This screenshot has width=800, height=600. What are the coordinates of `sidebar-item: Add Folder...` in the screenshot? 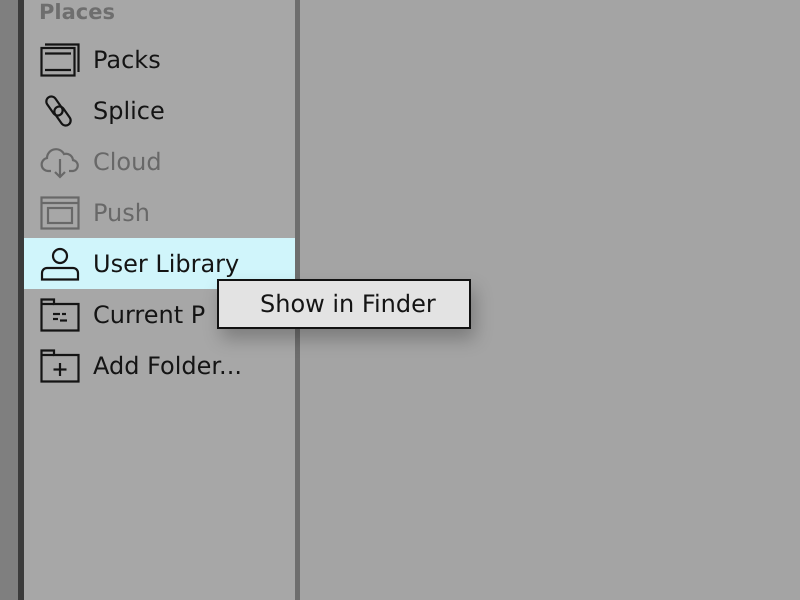 It's located at (141, 365).